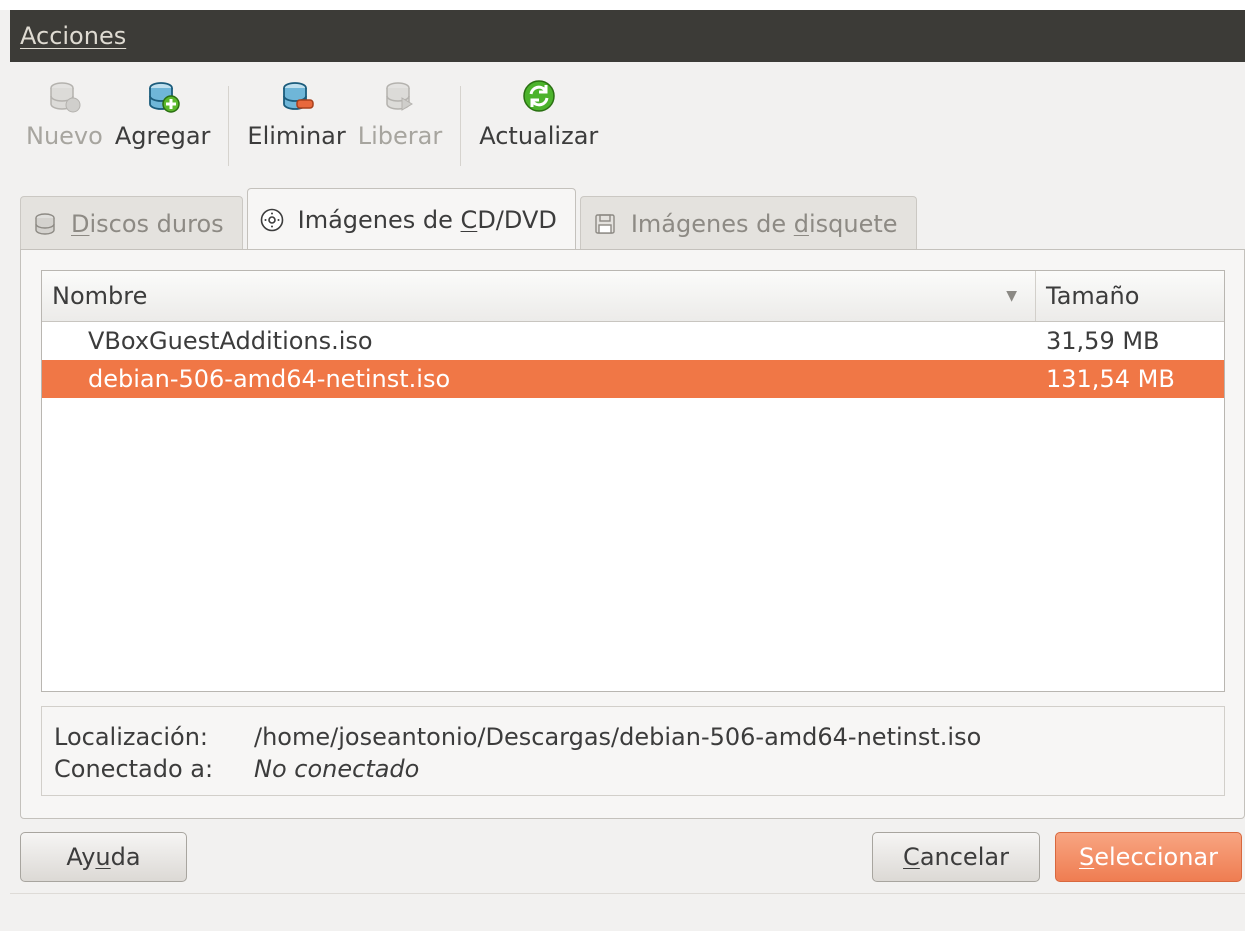  What do you see at coordinates (271, 219) in the screenshot?
I see `cd-dvd-icon` at bounding box center [271, 219].